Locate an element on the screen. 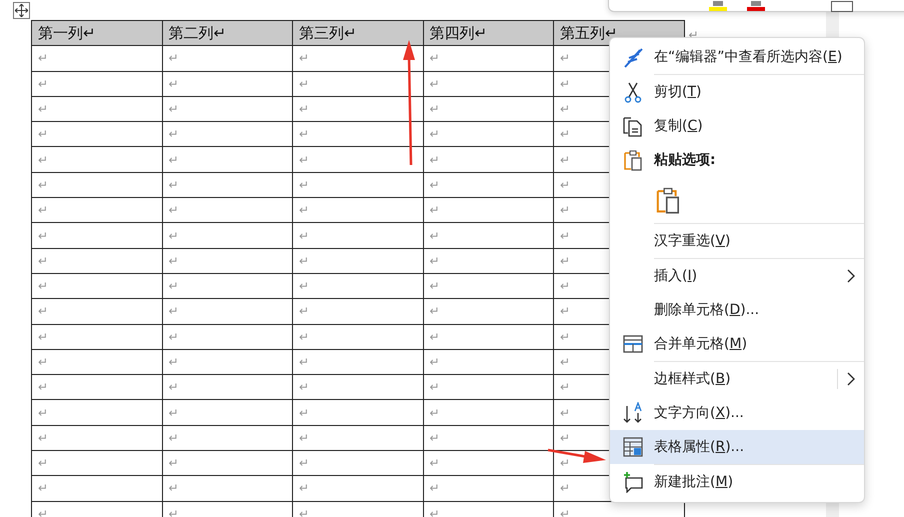  menu-item: 边框样式(B) is located at coordinates (692, 379).